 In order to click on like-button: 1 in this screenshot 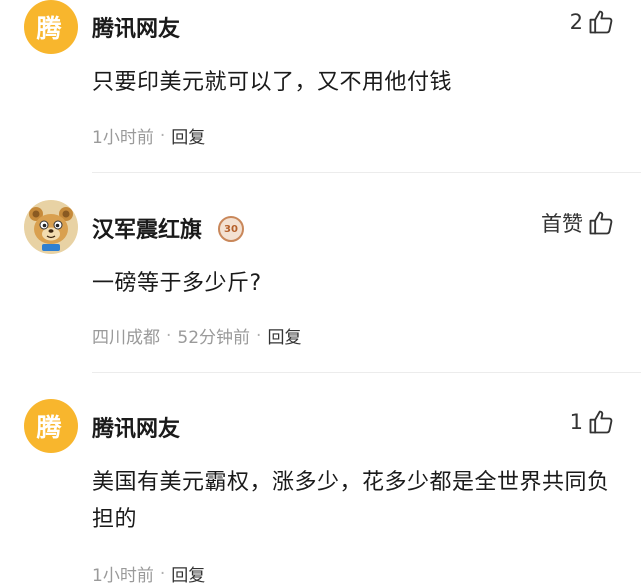, I will do `click(592, 422)`.